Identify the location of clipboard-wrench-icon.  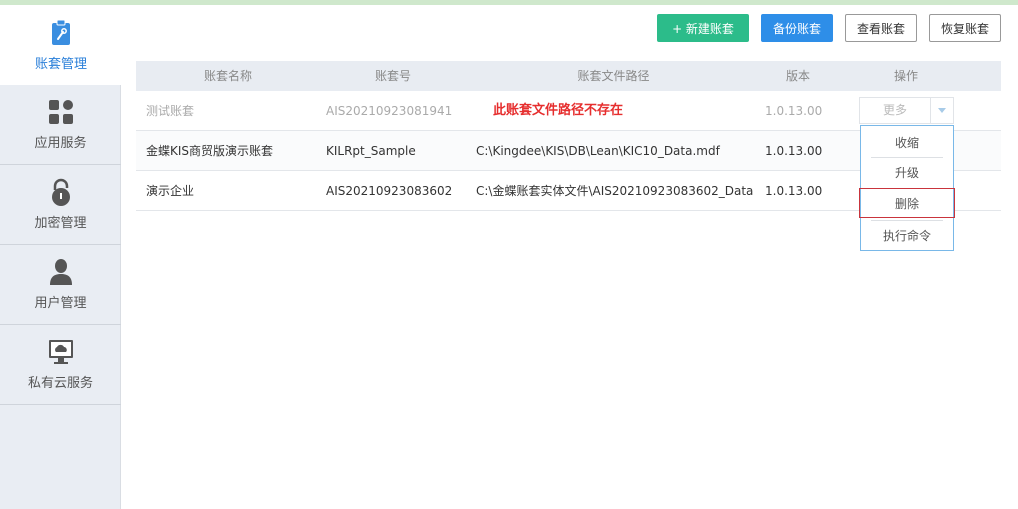
(61, 33).